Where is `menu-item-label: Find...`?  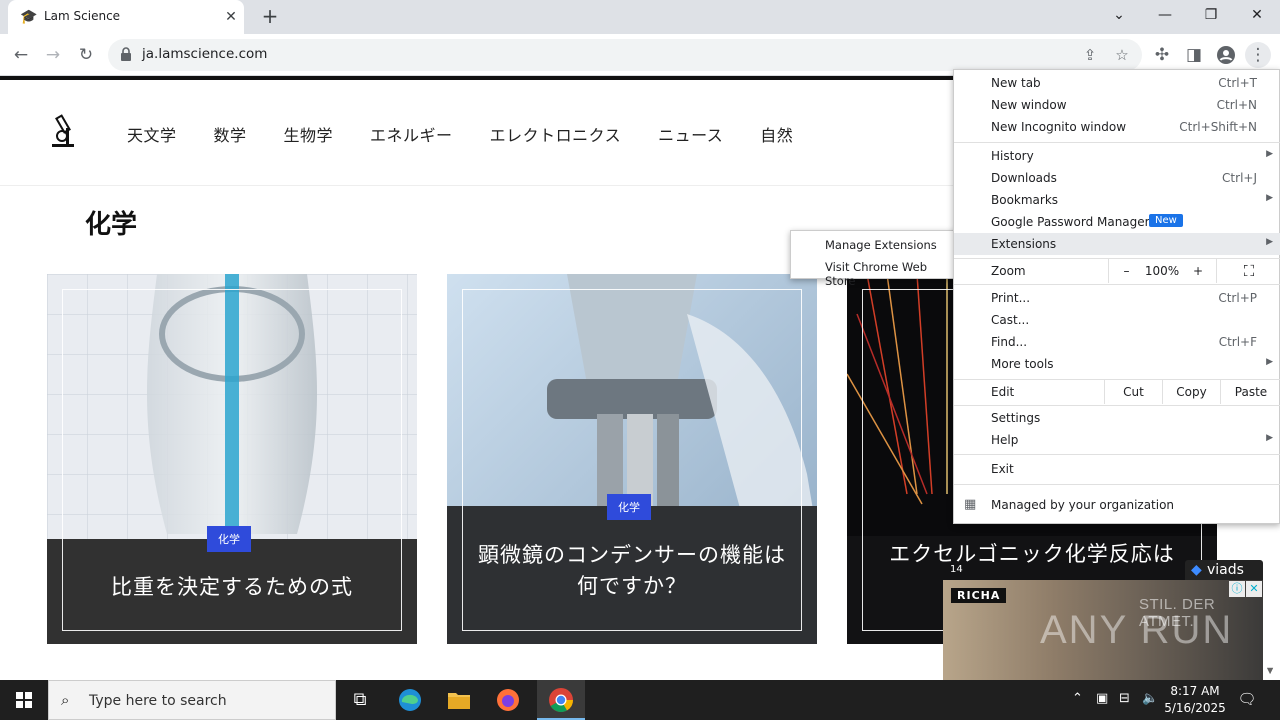
menu-item-label: Find... is located at coordinates (1009, 342).